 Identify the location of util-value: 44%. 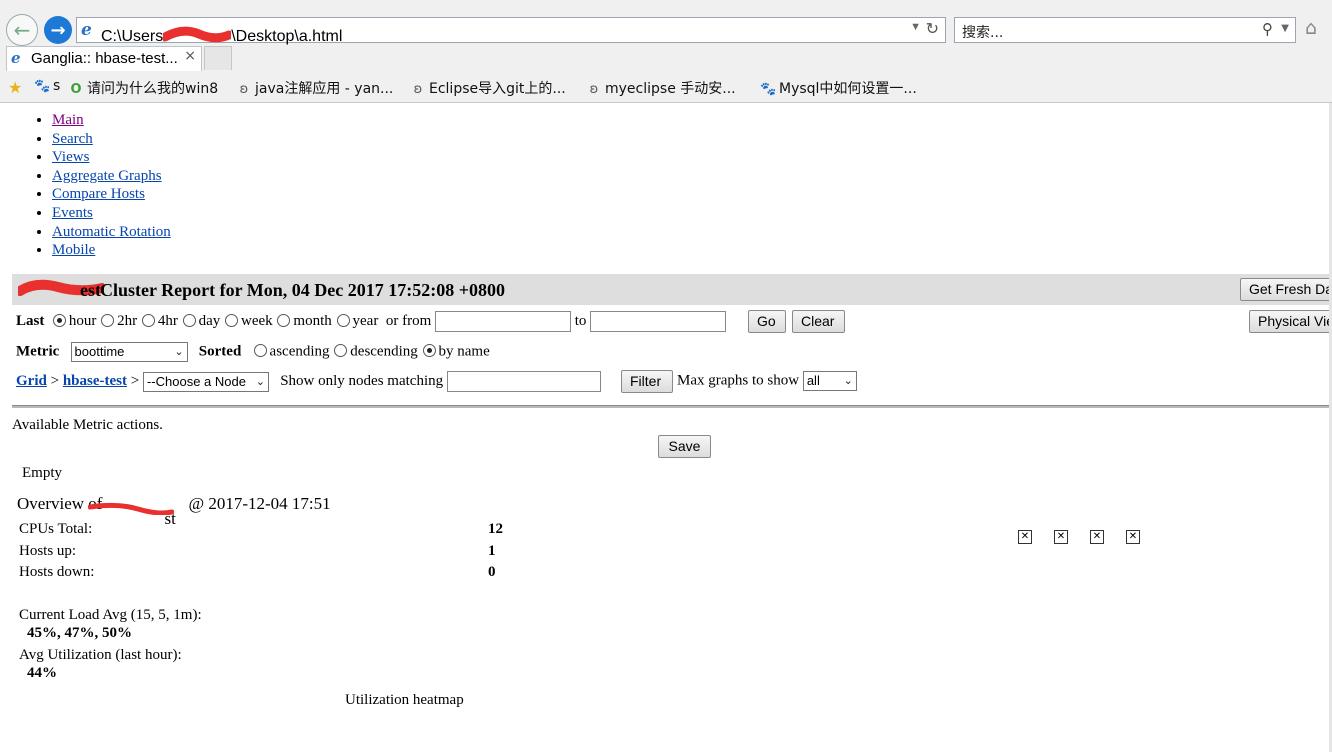
(42, 673).